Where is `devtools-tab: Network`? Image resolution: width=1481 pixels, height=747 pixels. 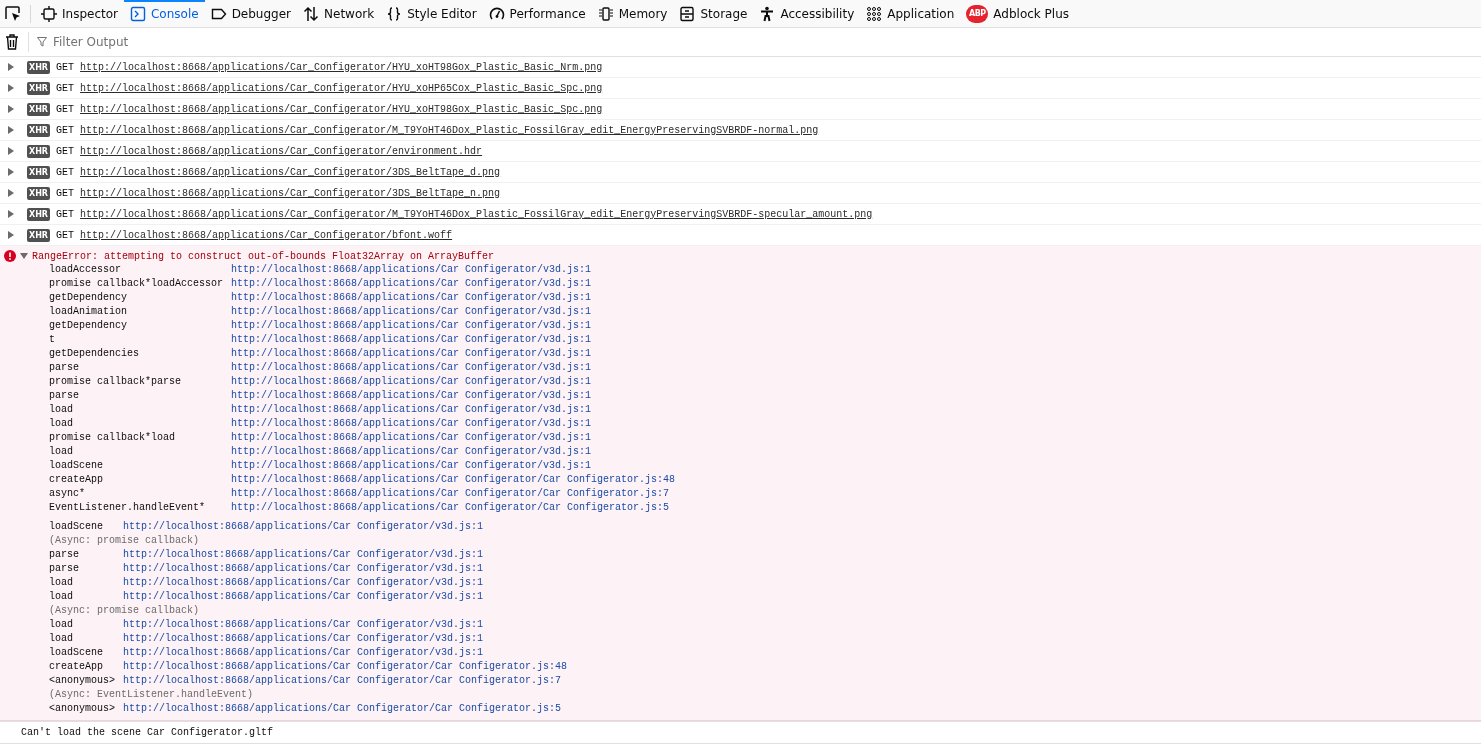
devtools-tab: Network is located at coordinates (339, 13).